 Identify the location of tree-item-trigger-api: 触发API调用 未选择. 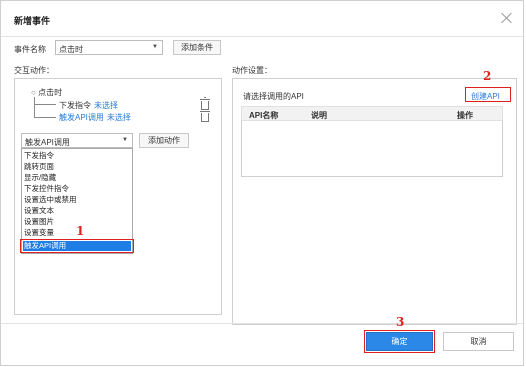
(95, 117).